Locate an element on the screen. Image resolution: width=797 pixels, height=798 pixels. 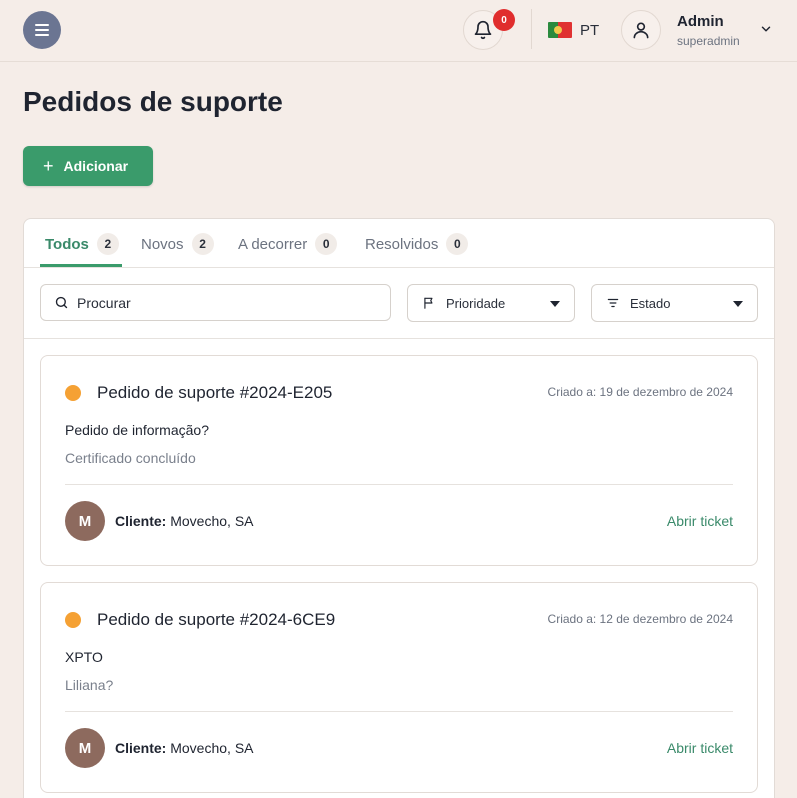
ticket-subject: Pedido de informação? is located at coordinates (137, 430).